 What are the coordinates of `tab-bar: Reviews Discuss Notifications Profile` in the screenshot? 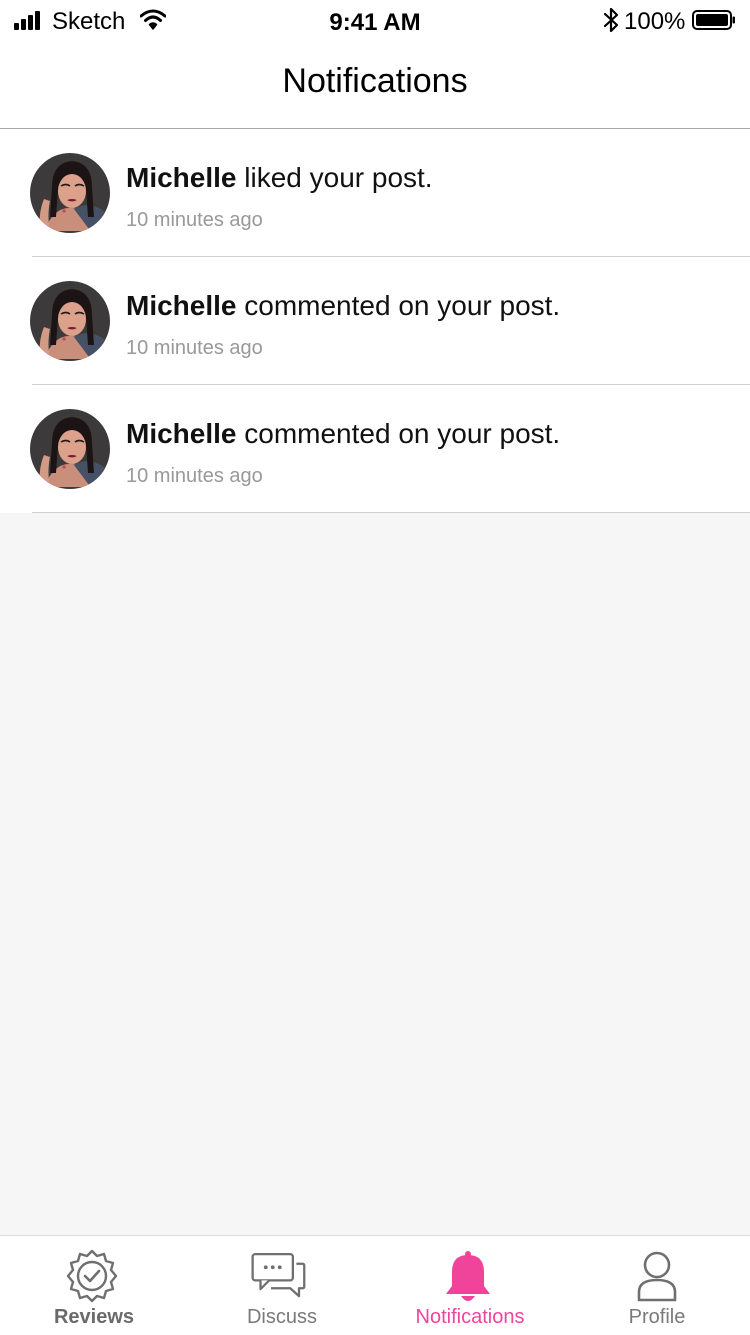 It's located at (375, 1285).